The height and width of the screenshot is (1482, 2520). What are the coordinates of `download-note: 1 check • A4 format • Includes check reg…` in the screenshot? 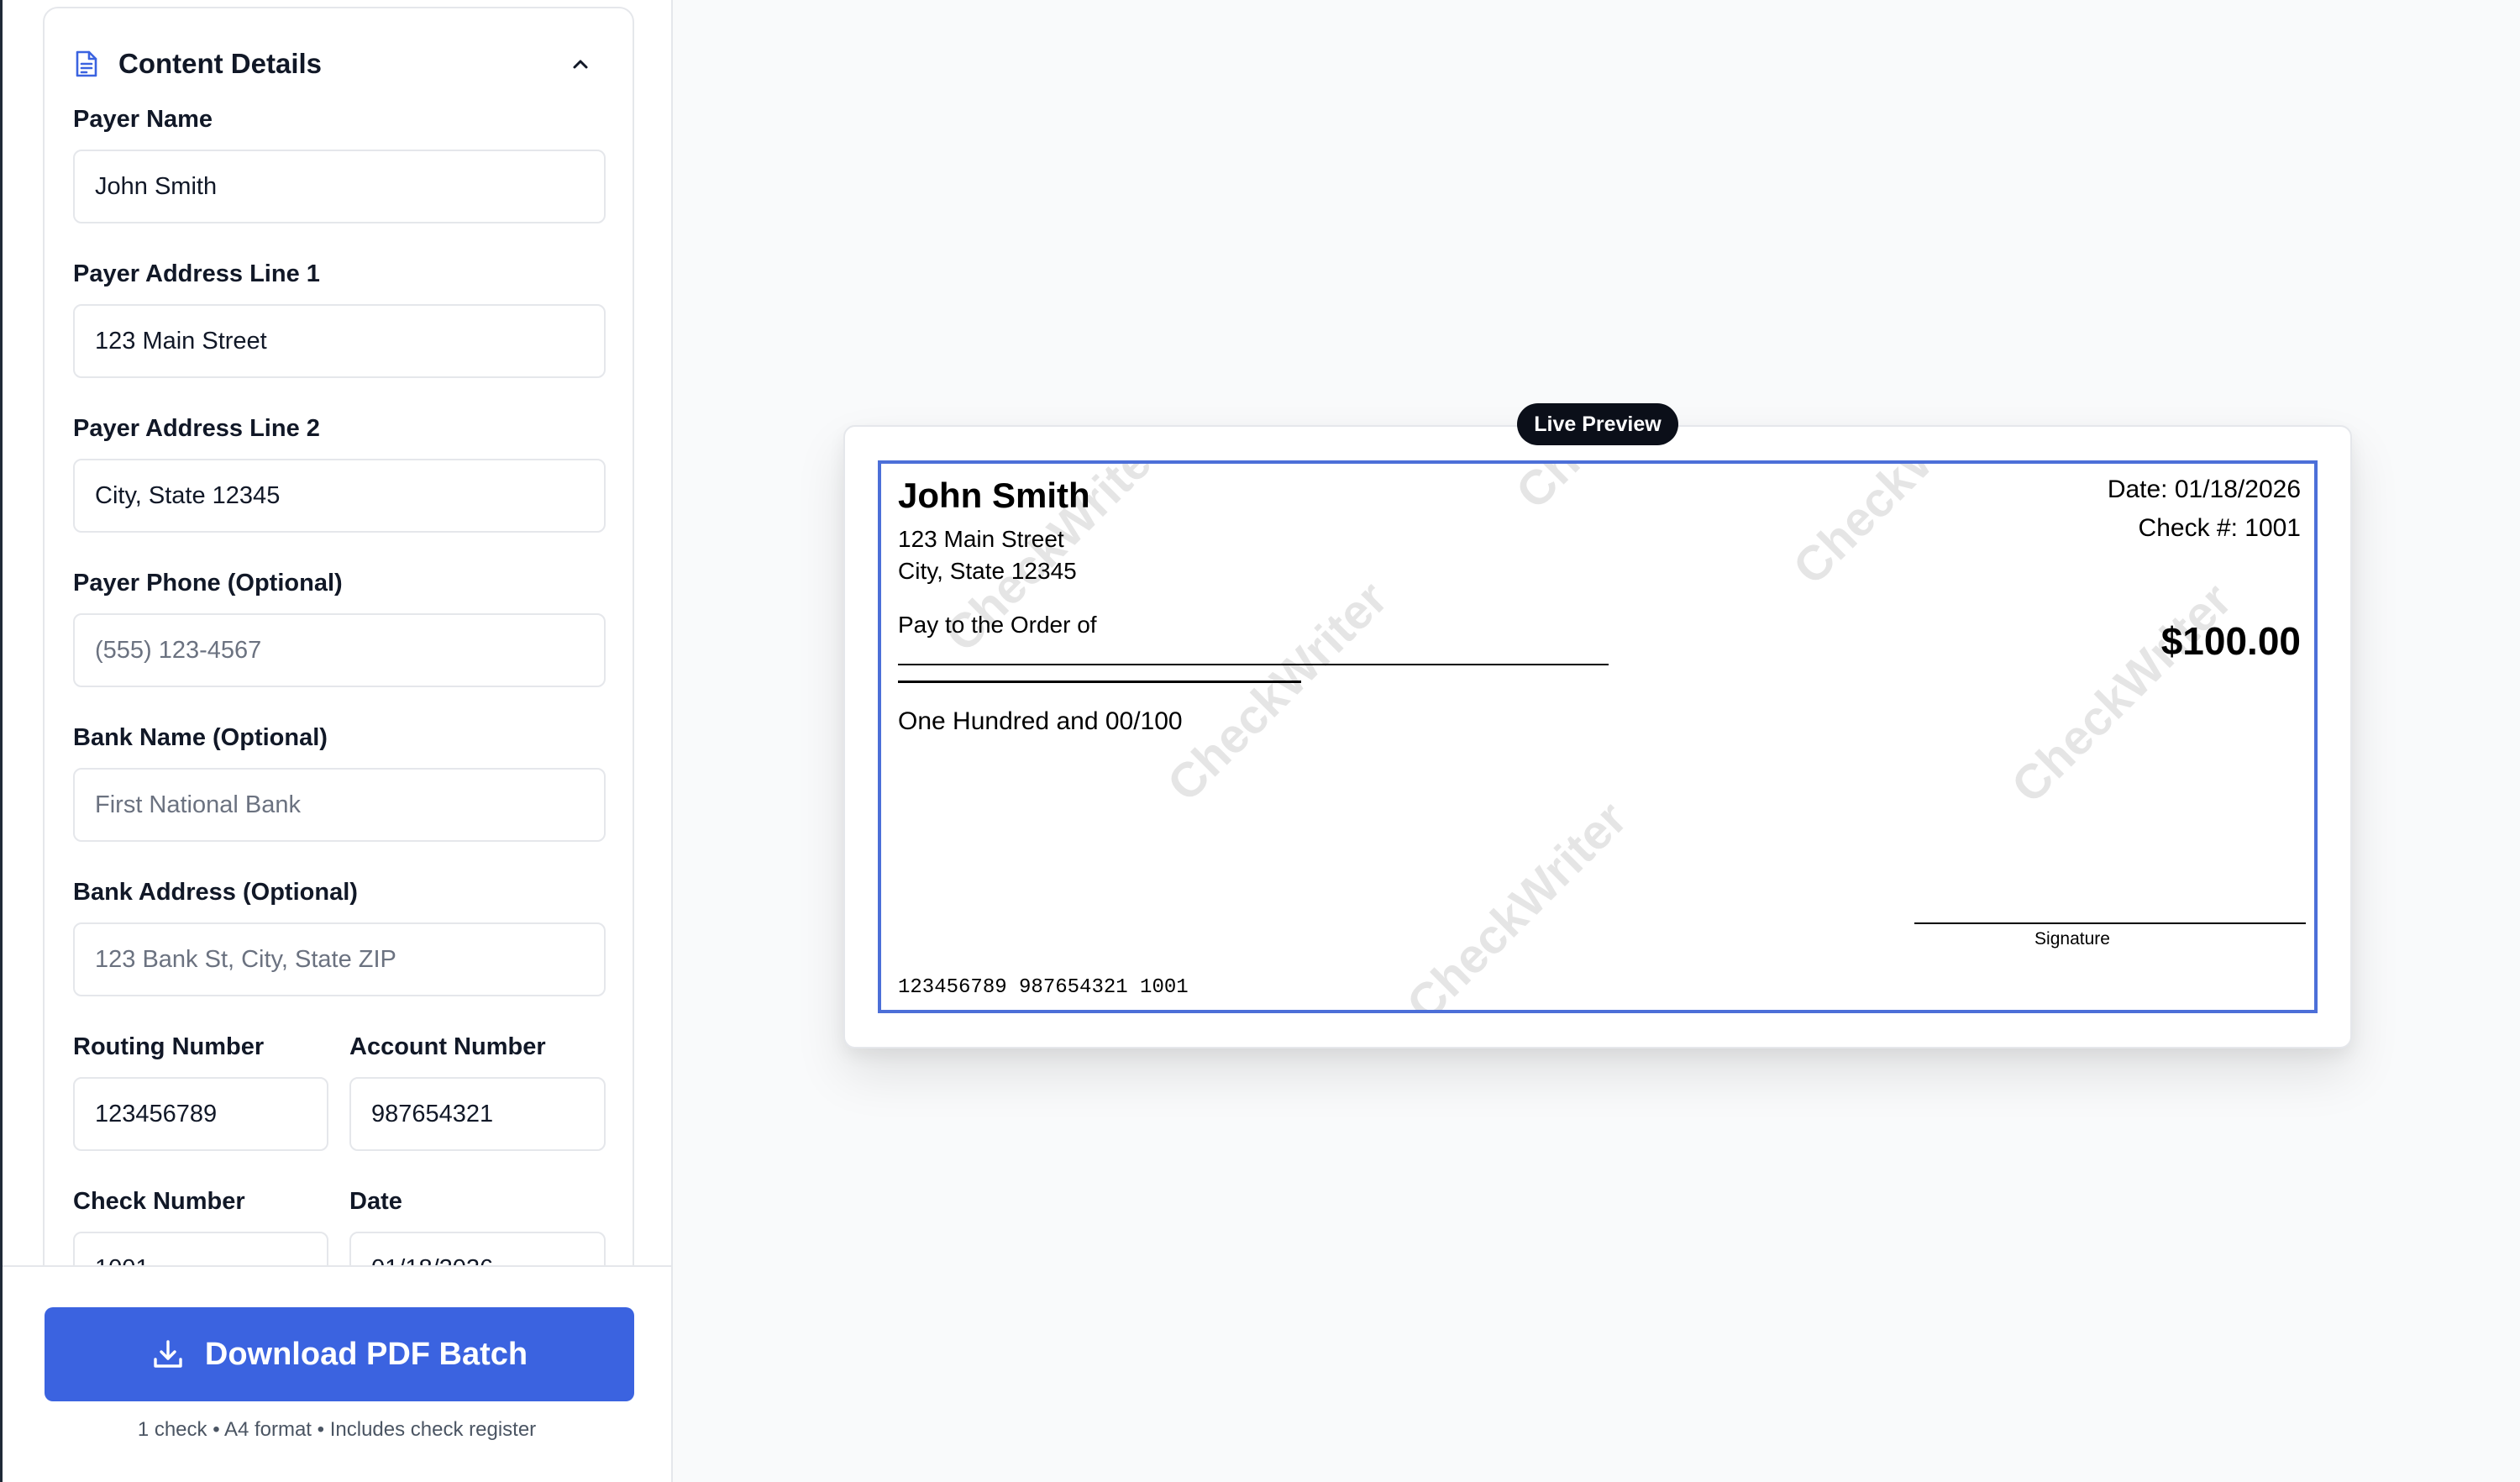 It's located at (337, 1429).